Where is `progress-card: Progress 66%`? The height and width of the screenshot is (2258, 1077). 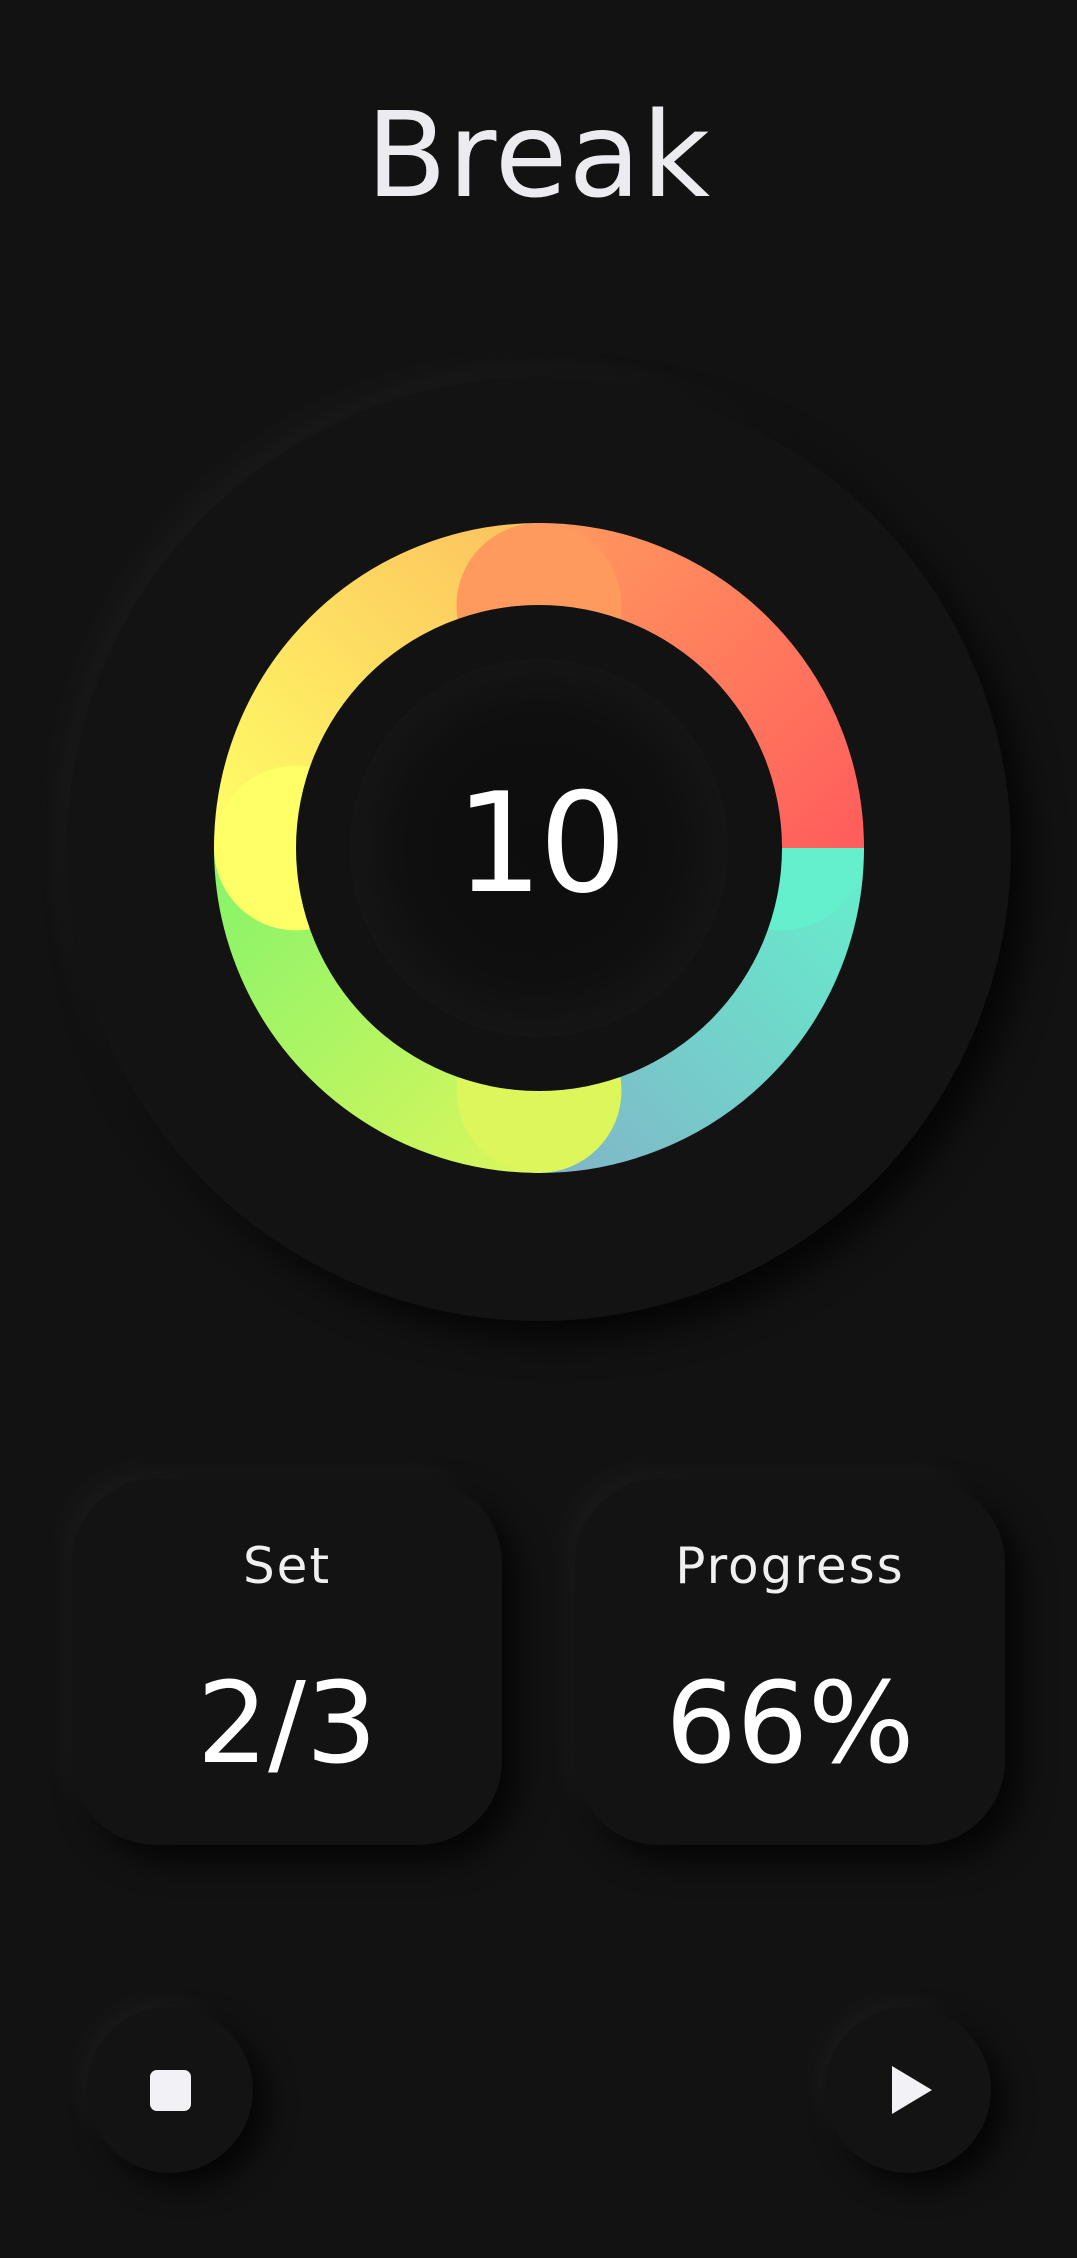 progress-card: Progress 66% is located at coordinates (790, 1662).